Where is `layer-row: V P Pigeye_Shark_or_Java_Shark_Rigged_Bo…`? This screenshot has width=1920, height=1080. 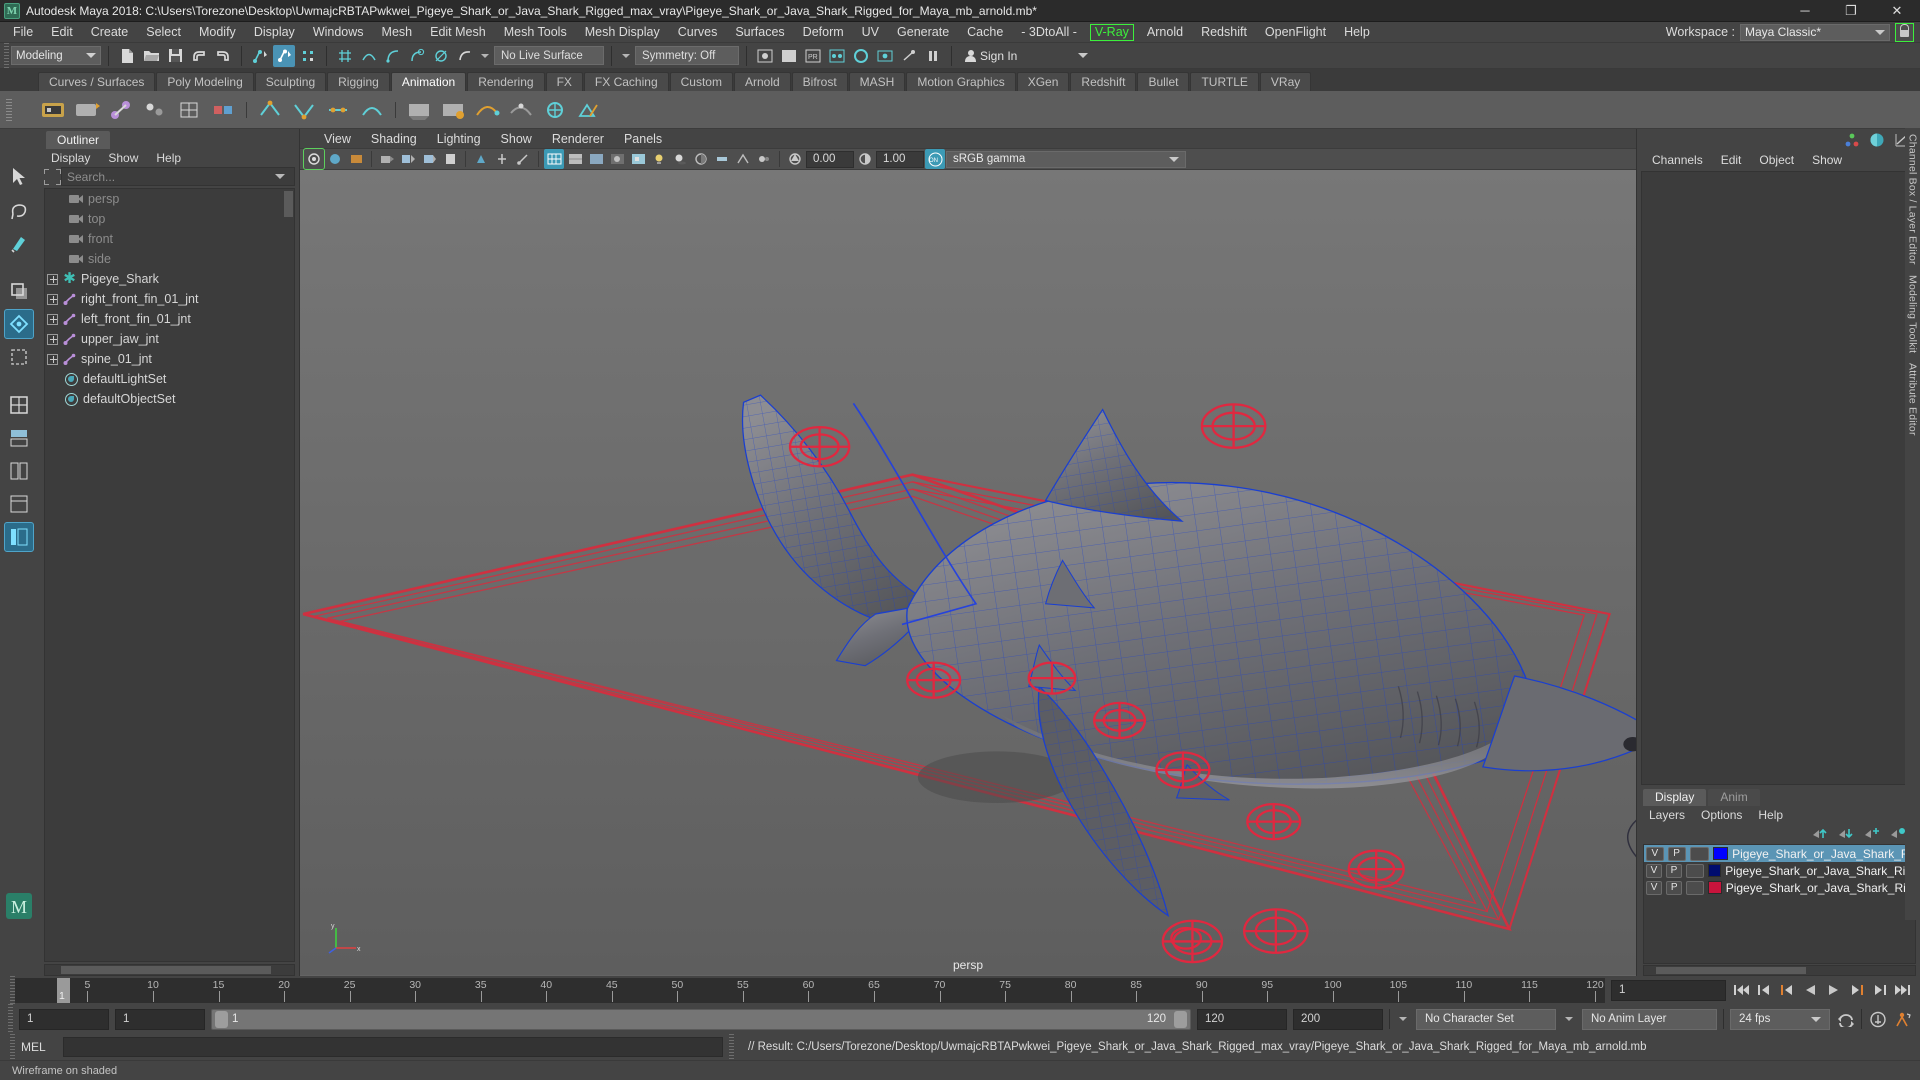
layer-row: V P Pigeye_Shark_or_Java_Shark_Rigged_Bo… is located at coordinates (1779, 870).